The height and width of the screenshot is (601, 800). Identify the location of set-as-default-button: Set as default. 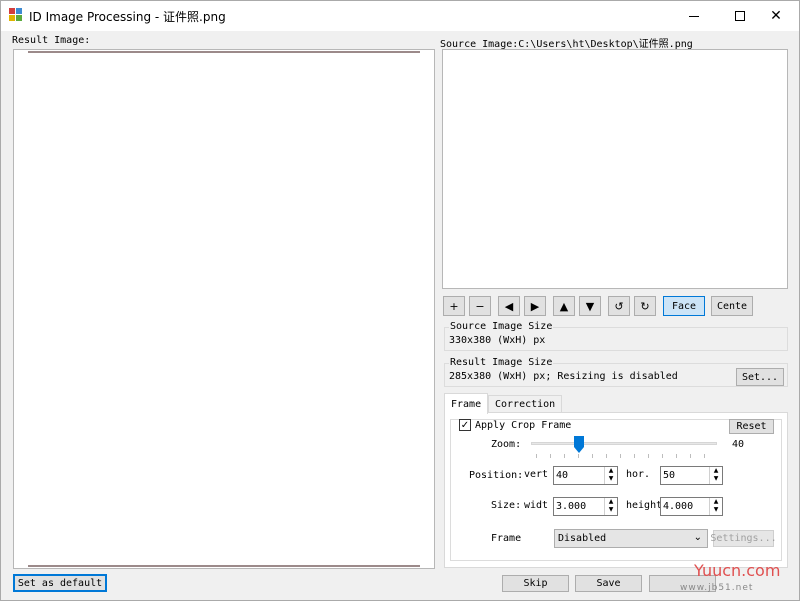
(60, 583).